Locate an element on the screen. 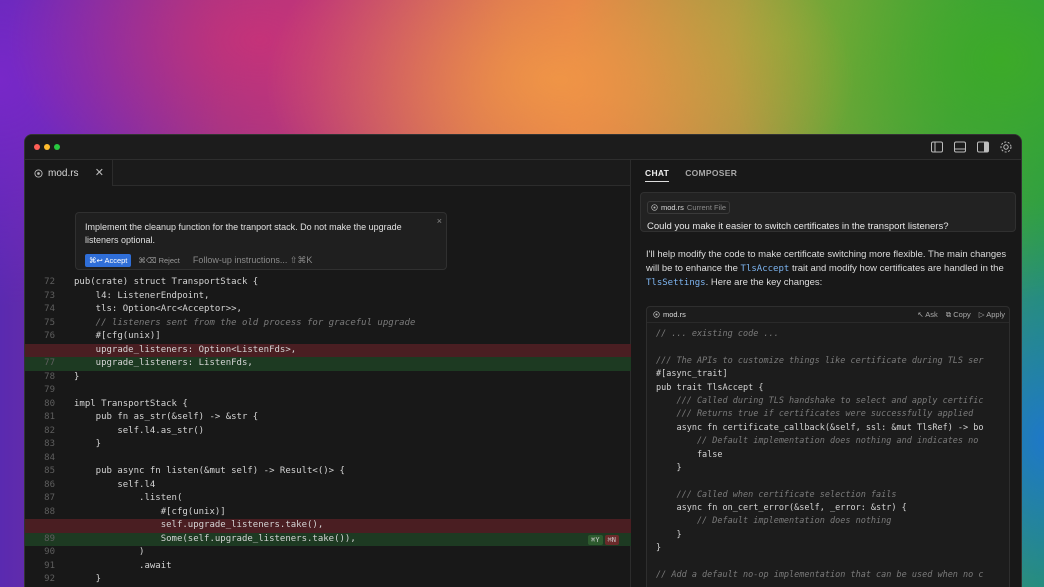 This screenshot has width=1044, height=587. code-text: upgrade_listeners: ListenFds, is located at coordinates (163, 363).